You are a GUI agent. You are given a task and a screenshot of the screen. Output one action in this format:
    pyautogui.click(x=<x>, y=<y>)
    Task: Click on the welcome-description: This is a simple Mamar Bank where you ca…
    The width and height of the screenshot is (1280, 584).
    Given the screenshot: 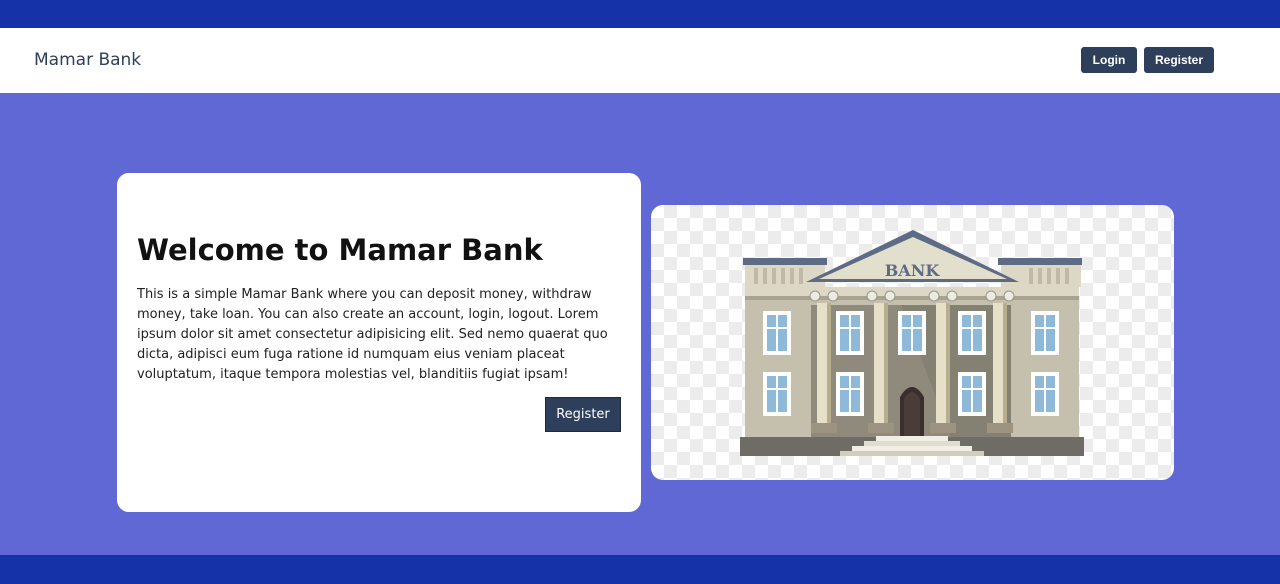 What is the action you would take?
    pyautogui.click(x=372, y=334)
    